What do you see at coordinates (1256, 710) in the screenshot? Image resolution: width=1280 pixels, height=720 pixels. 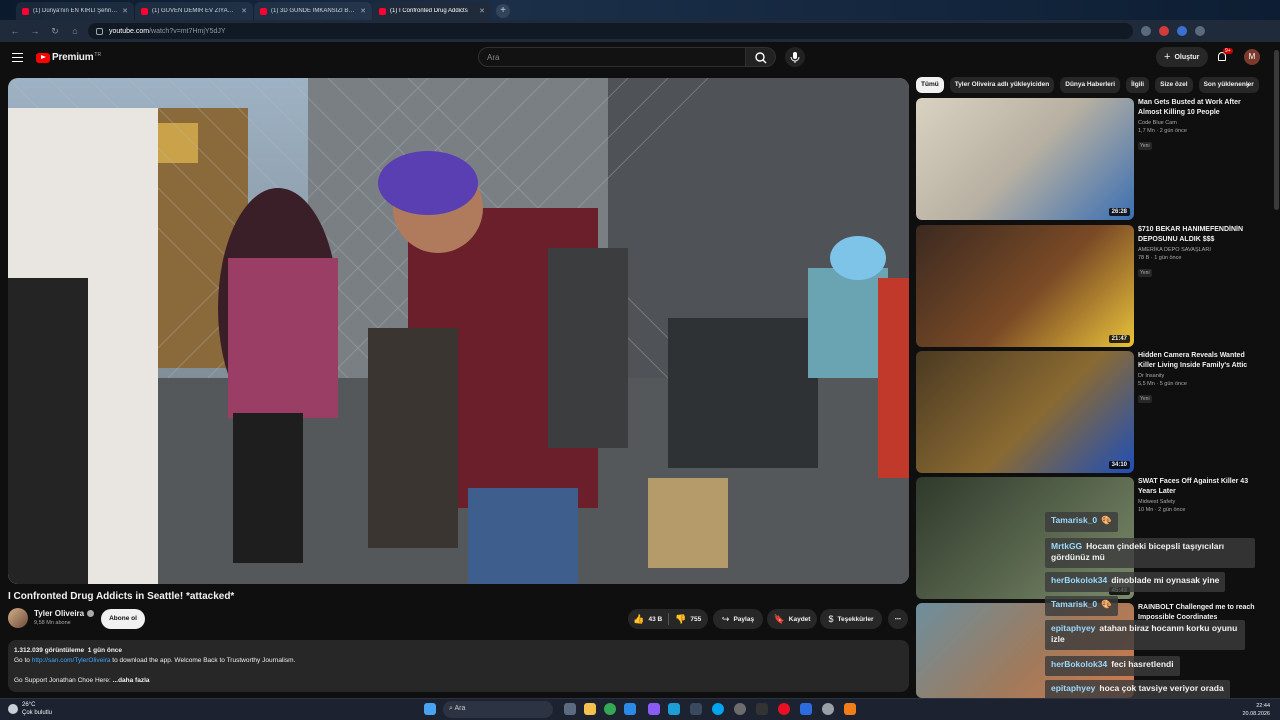 I see `system-clock: 22:44 20.08.2026` at bounding box center [1256, 710].